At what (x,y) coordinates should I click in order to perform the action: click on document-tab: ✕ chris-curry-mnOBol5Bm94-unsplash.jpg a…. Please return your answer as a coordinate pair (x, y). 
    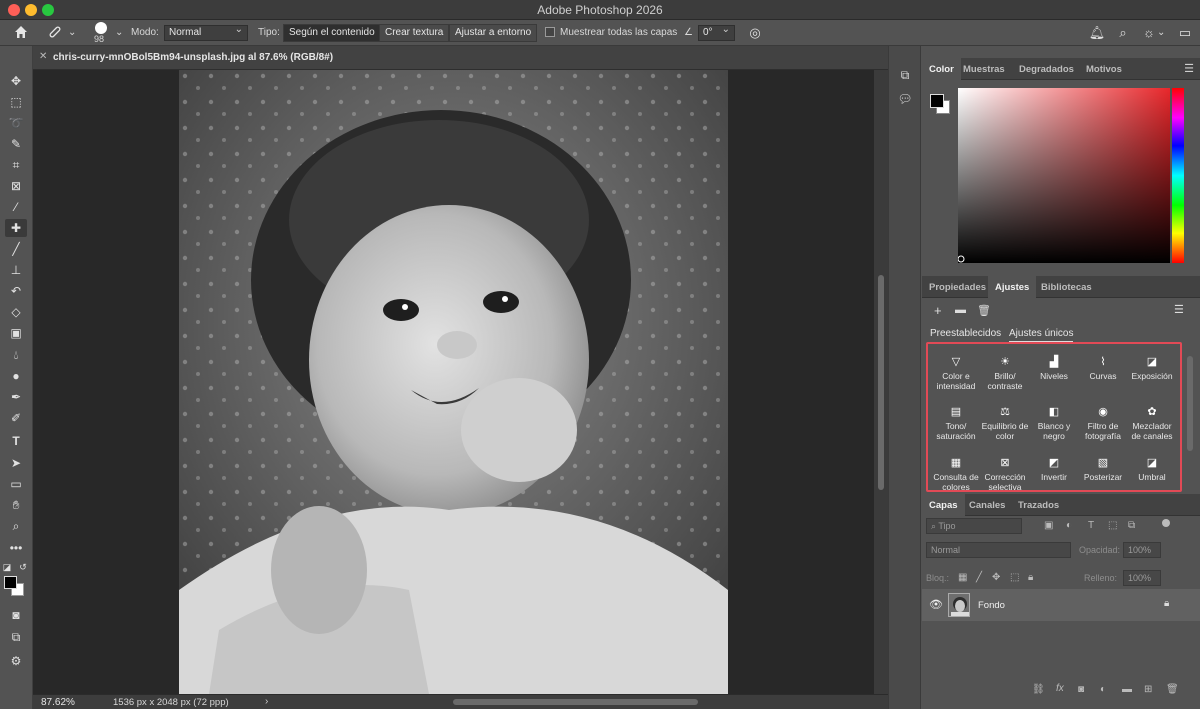
    Looking at the image, I should click on (460, 58).